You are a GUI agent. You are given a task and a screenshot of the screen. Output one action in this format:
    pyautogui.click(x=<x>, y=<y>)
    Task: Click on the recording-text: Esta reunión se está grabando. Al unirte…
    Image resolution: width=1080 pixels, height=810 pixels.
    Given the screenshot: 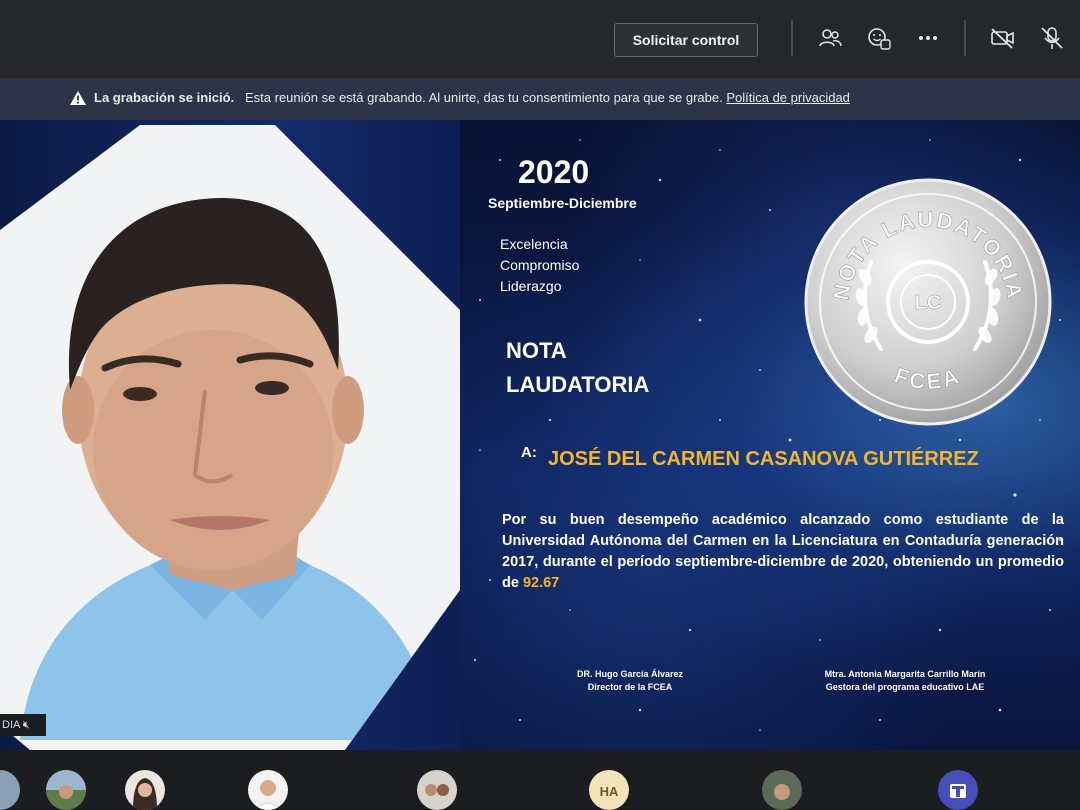 What is the action you would take?
    pyautogui.click(x=484, y=97)
    